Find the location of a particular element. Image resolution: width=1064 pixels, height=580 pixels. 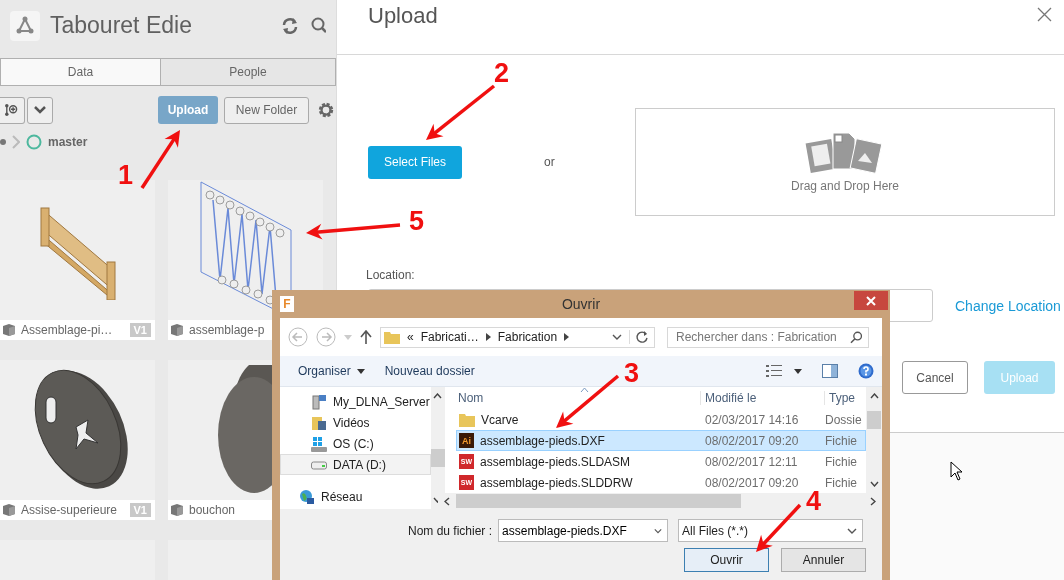

file-name: Assise-superieure is located at coordinates (69, 510).